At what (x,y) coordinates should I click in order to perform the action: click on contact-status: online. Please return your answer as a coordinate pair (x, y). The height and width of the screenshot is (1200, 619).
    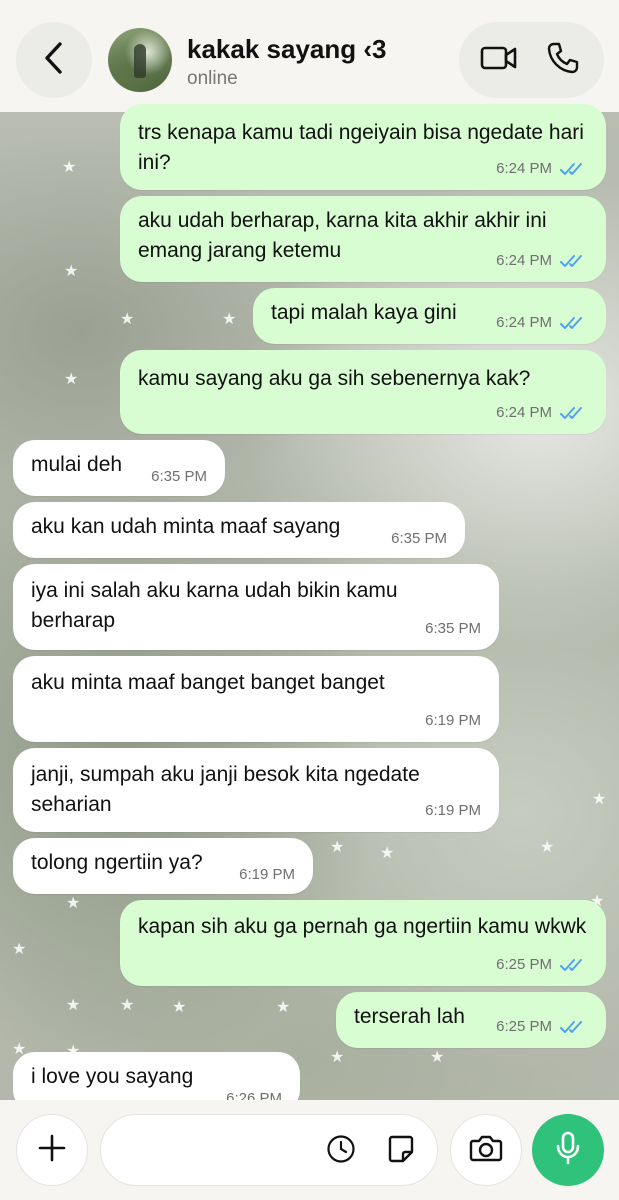
    Looking at the image, I should click on (212, 78).